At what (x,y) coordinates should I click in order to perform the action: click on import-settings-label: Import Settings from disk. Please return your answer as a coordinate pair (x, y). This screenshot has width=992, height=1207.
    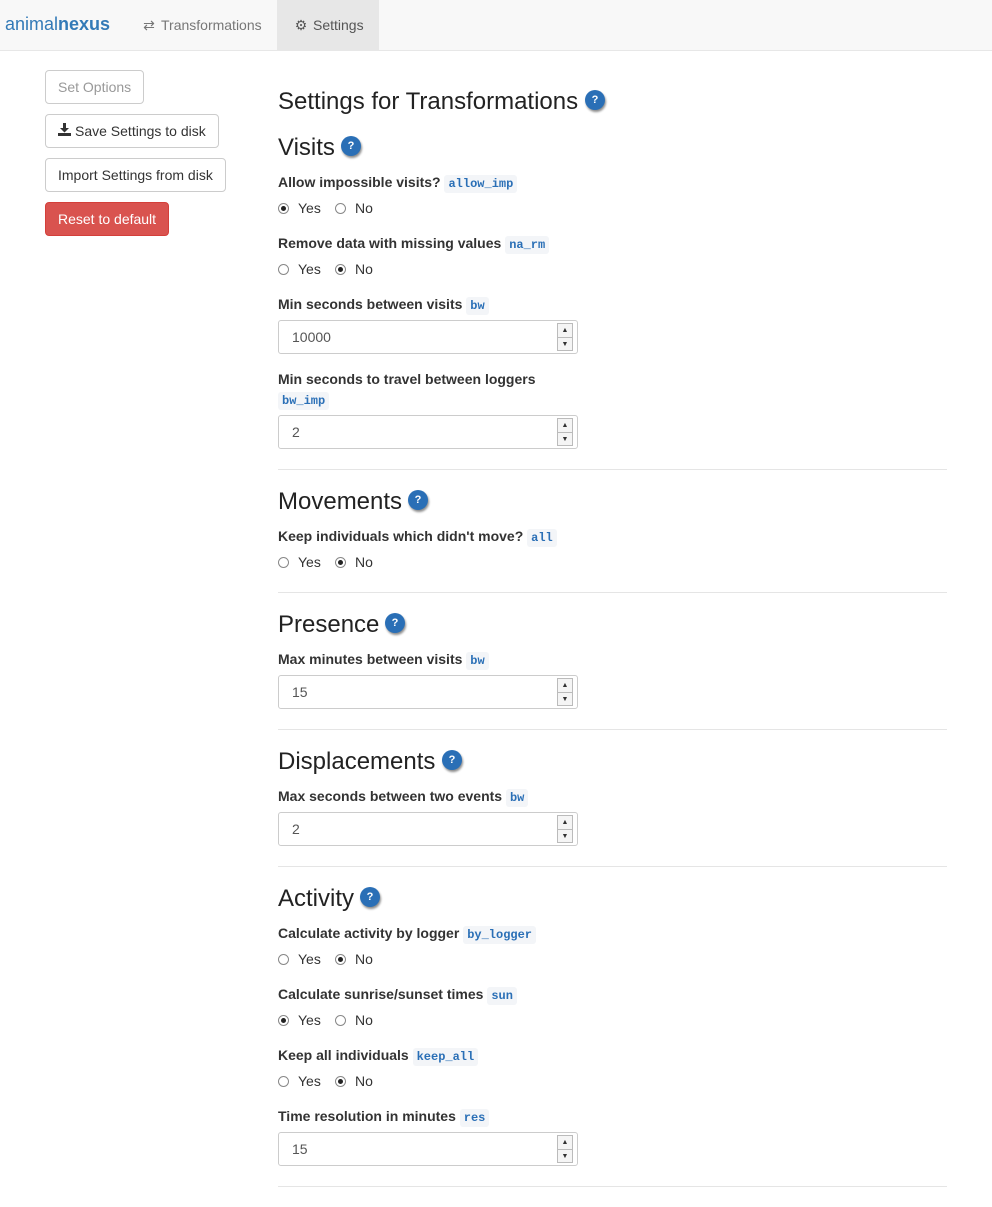
    Looking at the image, I should click on (135, 175).